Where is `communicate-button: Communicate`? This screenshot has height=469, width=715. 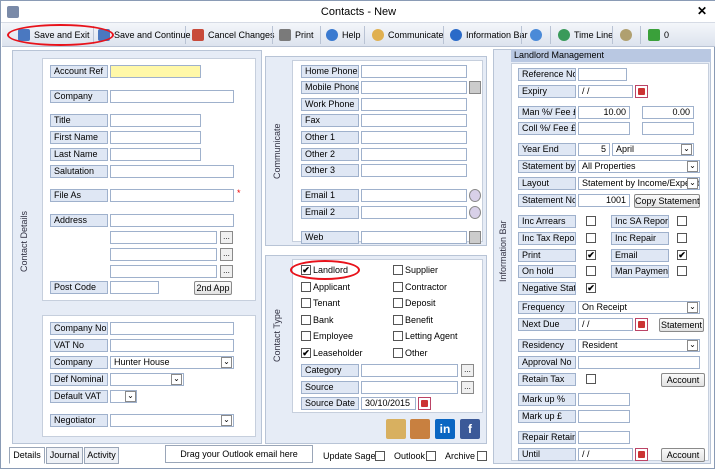 communicate-button: Communicate is located at coordinates (408, 35).